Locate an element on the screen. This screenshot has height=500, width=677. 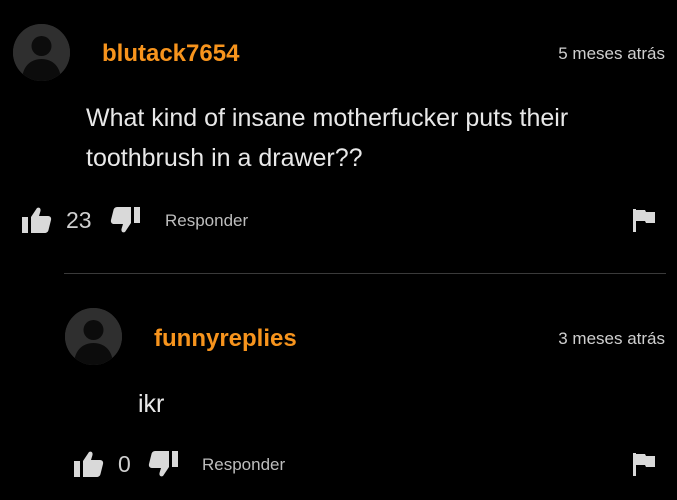
like-count: 0 is located at coordinates (124, 464).